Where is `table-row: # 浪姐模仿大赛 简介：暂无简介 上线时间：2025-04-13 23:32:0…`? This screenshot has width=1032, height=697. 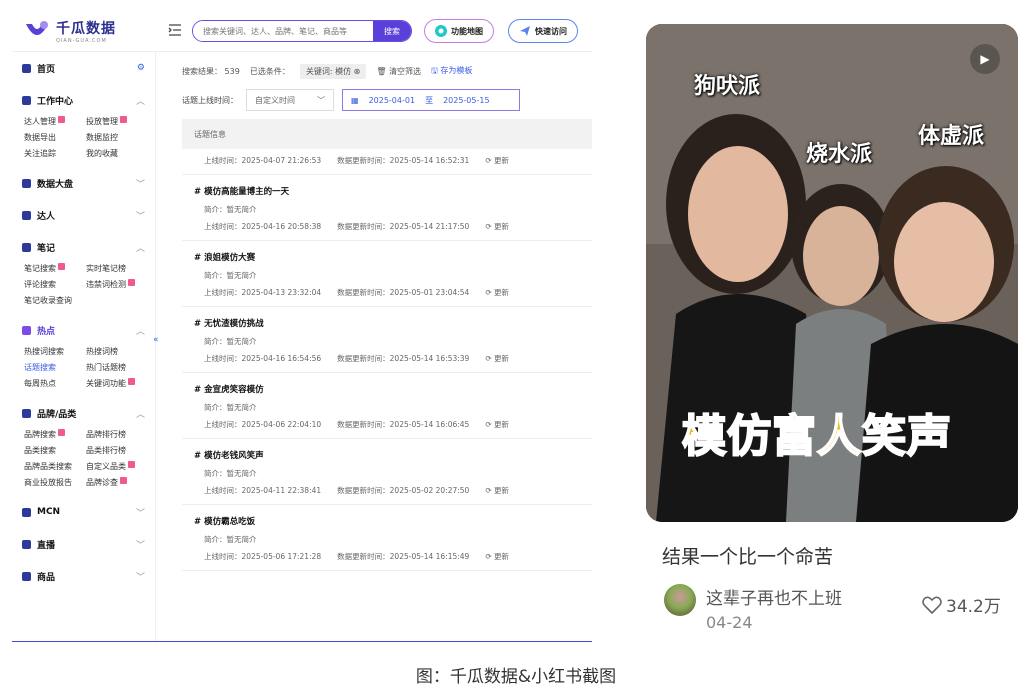 table-row: # 浪姐模仿大赛 简介：暂无简介 上线时间：2025-04-13 23:32:0… is located at coordinates (387, 274).